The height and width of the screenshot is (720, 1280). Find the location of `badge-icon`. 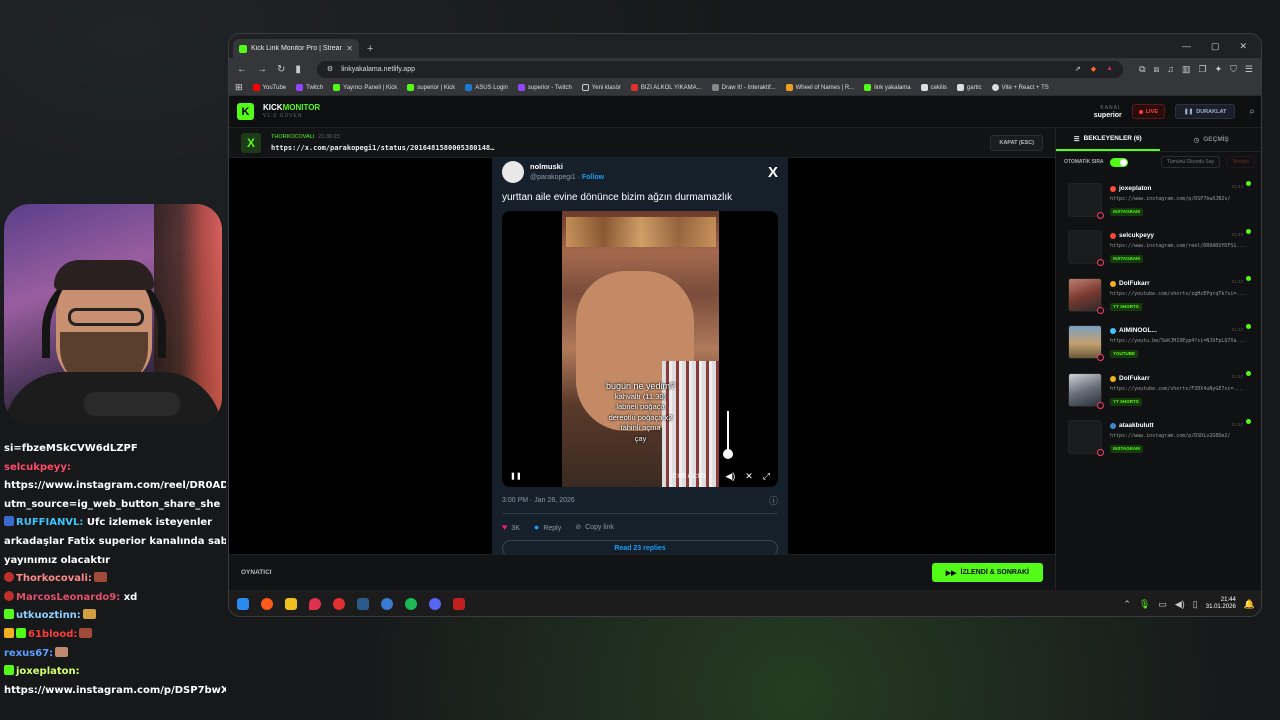

badge-icon is located at coordinates (9, 577).